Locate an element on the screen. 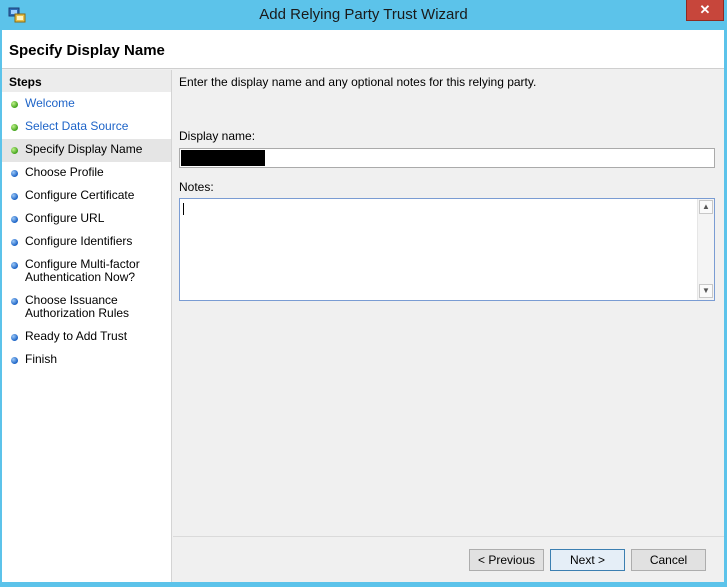 The height and width of the screenshot is (587, 727). title-bar: Add Relying Party Trust Wizard ✕ is located at coordinates (363, 15).